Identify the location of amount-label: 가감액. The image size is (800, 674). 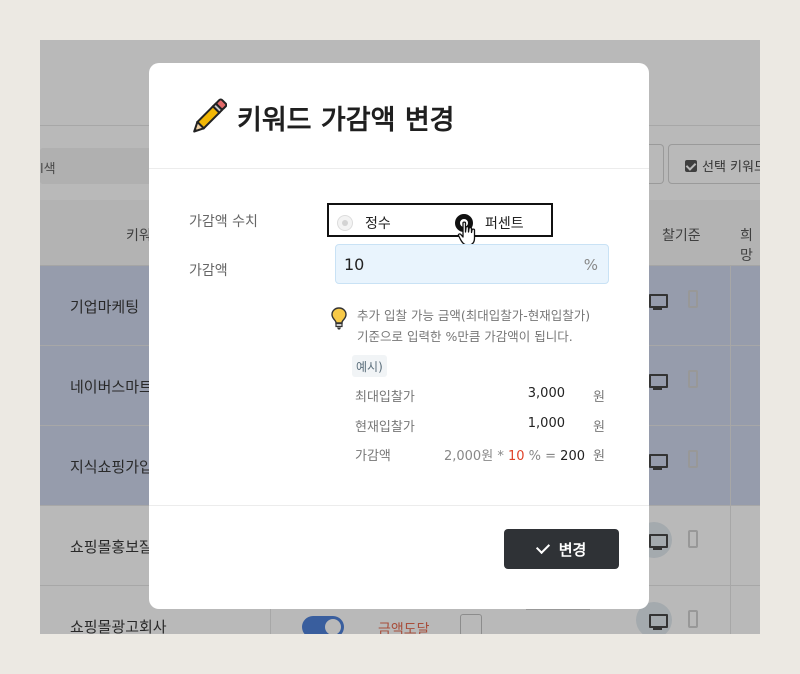
(208, 271).